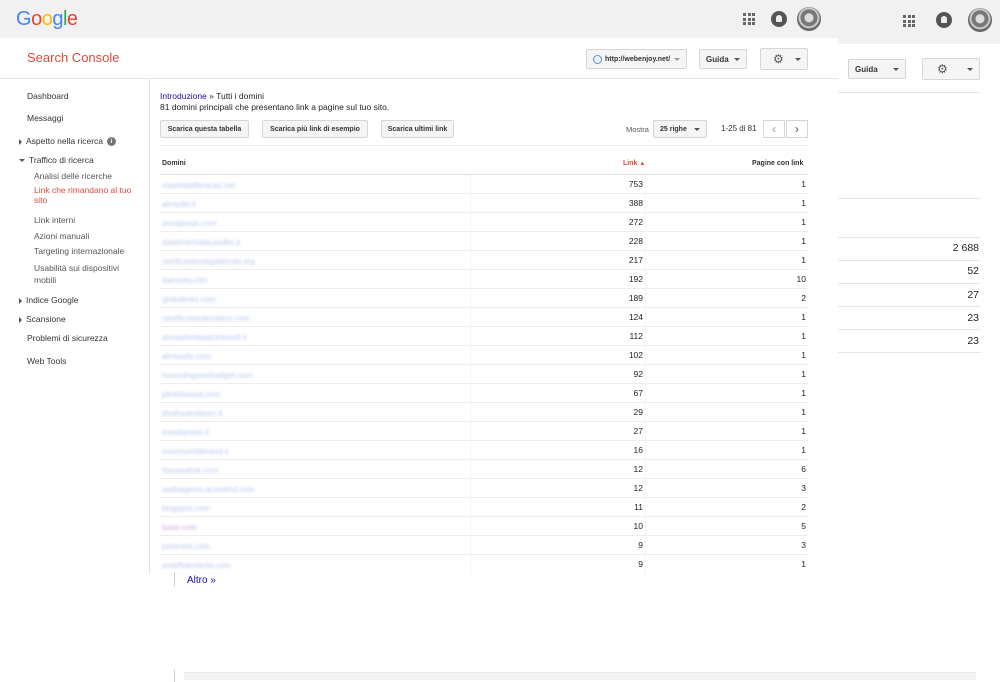 This screenshot has width=1000, height=682. Describe the element at coordinates (54, 220) in the screenshot. I see `sidebar-item-internal-links: Link interni` at that location.